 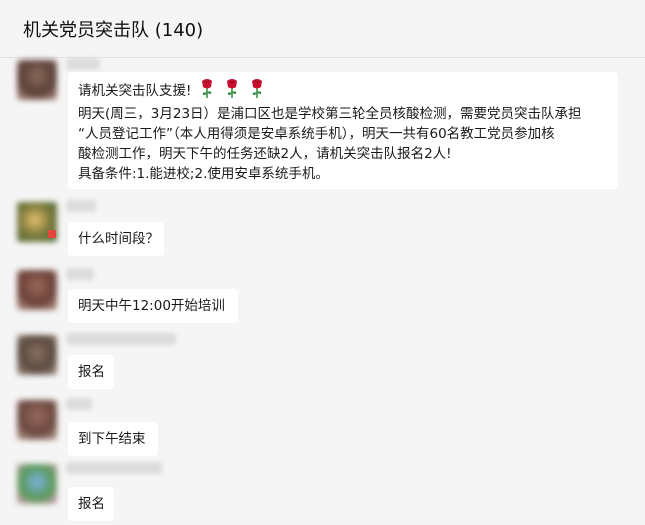 What do you see at coordinates (343, 91) in the screenshot?
I see `message-line: 请机关突击队支援!` at bounding box center [343, 91].